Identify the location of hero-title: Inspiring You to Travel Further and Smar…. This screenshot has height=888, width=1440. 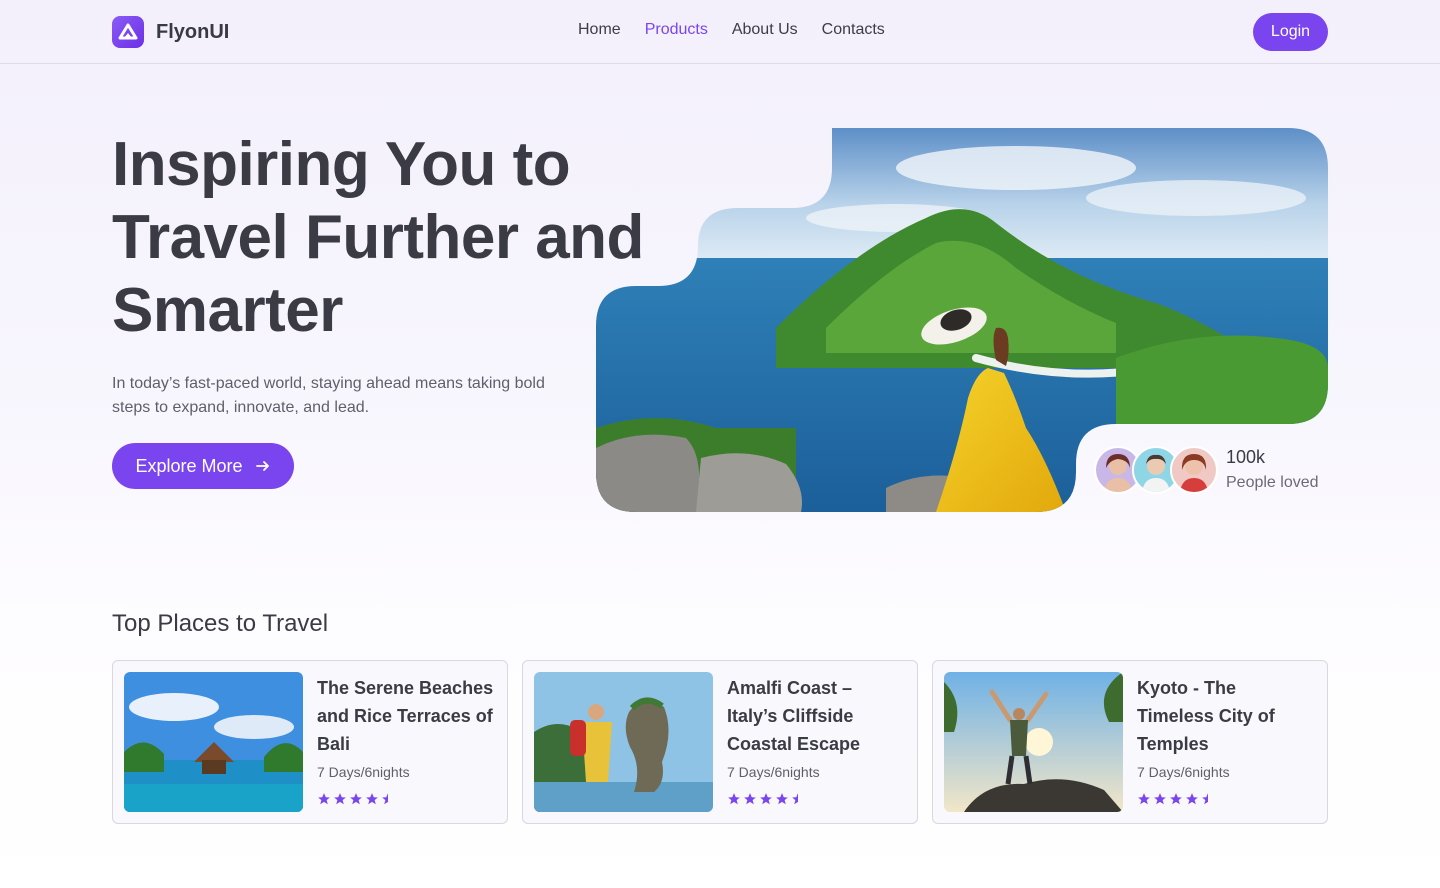
(392, 237).